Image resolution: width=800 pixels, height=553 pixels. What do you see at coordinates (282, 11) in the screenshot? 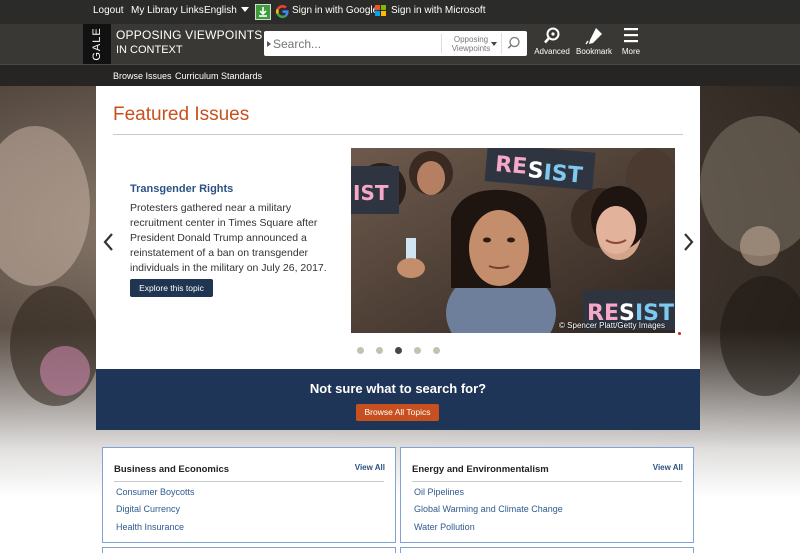
I see `google-icon` at bounding box center [282, 11].